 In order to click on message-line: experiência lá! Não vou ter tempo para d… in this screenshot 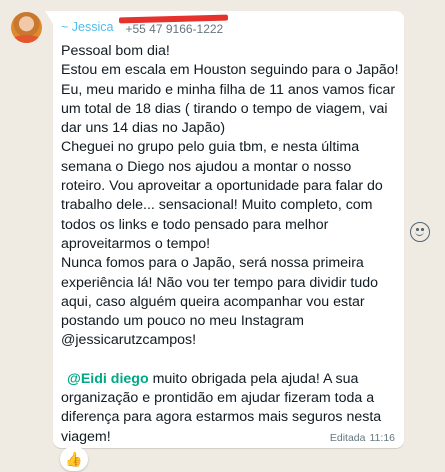, I will do `click(220, 282)`.